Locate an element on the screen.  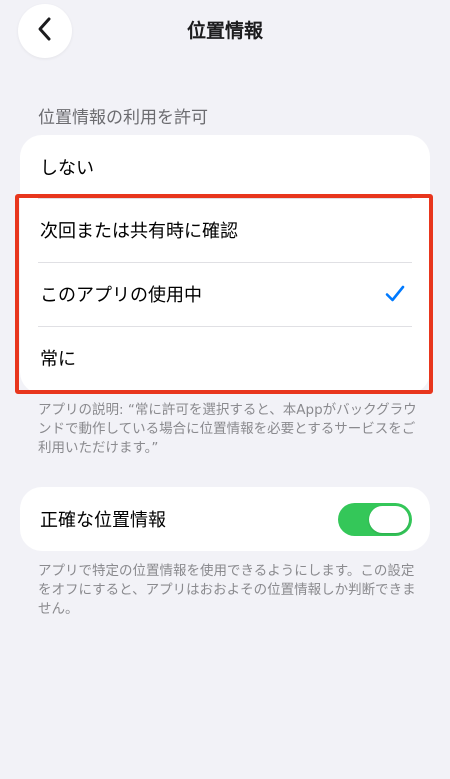
option-always: 常に is located at coordinates (225, 358).